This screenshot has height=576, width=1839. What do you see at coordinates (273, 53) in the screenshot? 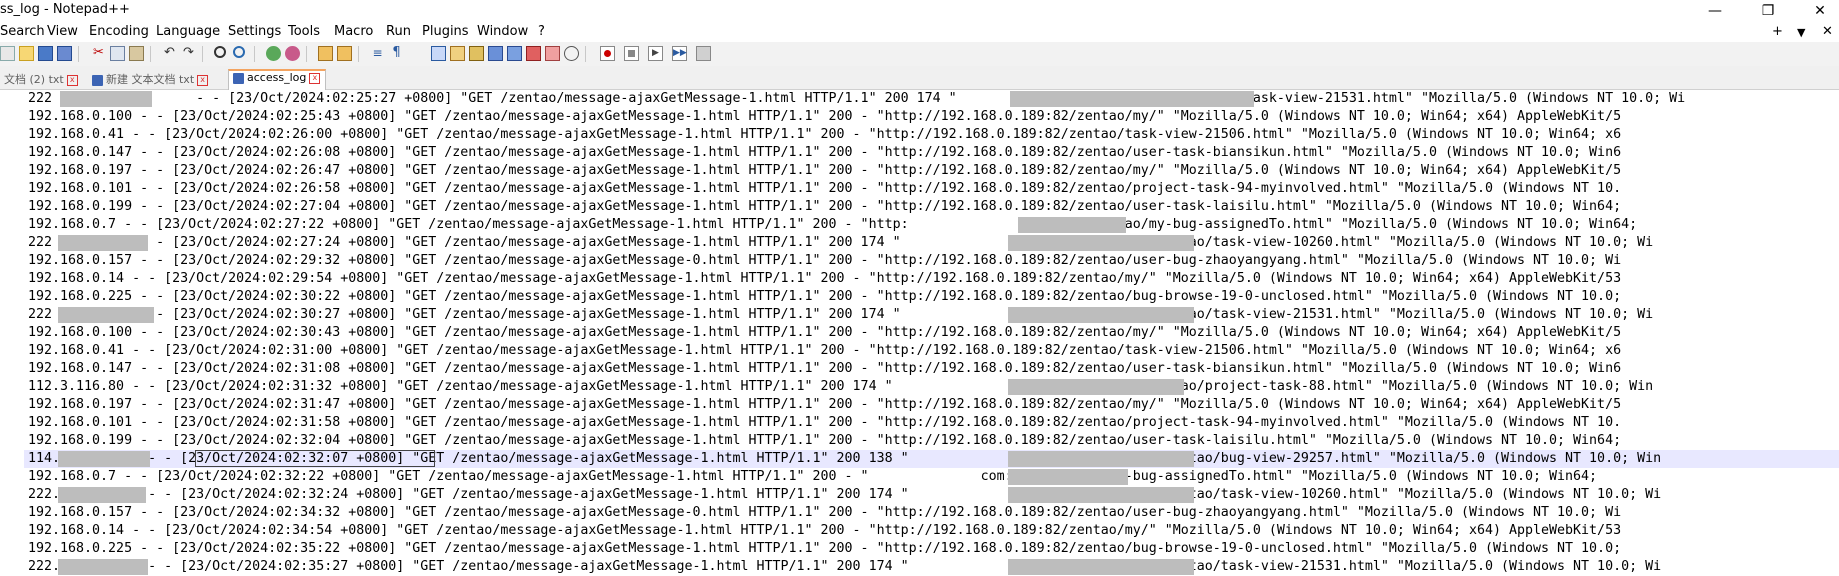
I see `zoom-in-icon` at bounding box center [273, 53].